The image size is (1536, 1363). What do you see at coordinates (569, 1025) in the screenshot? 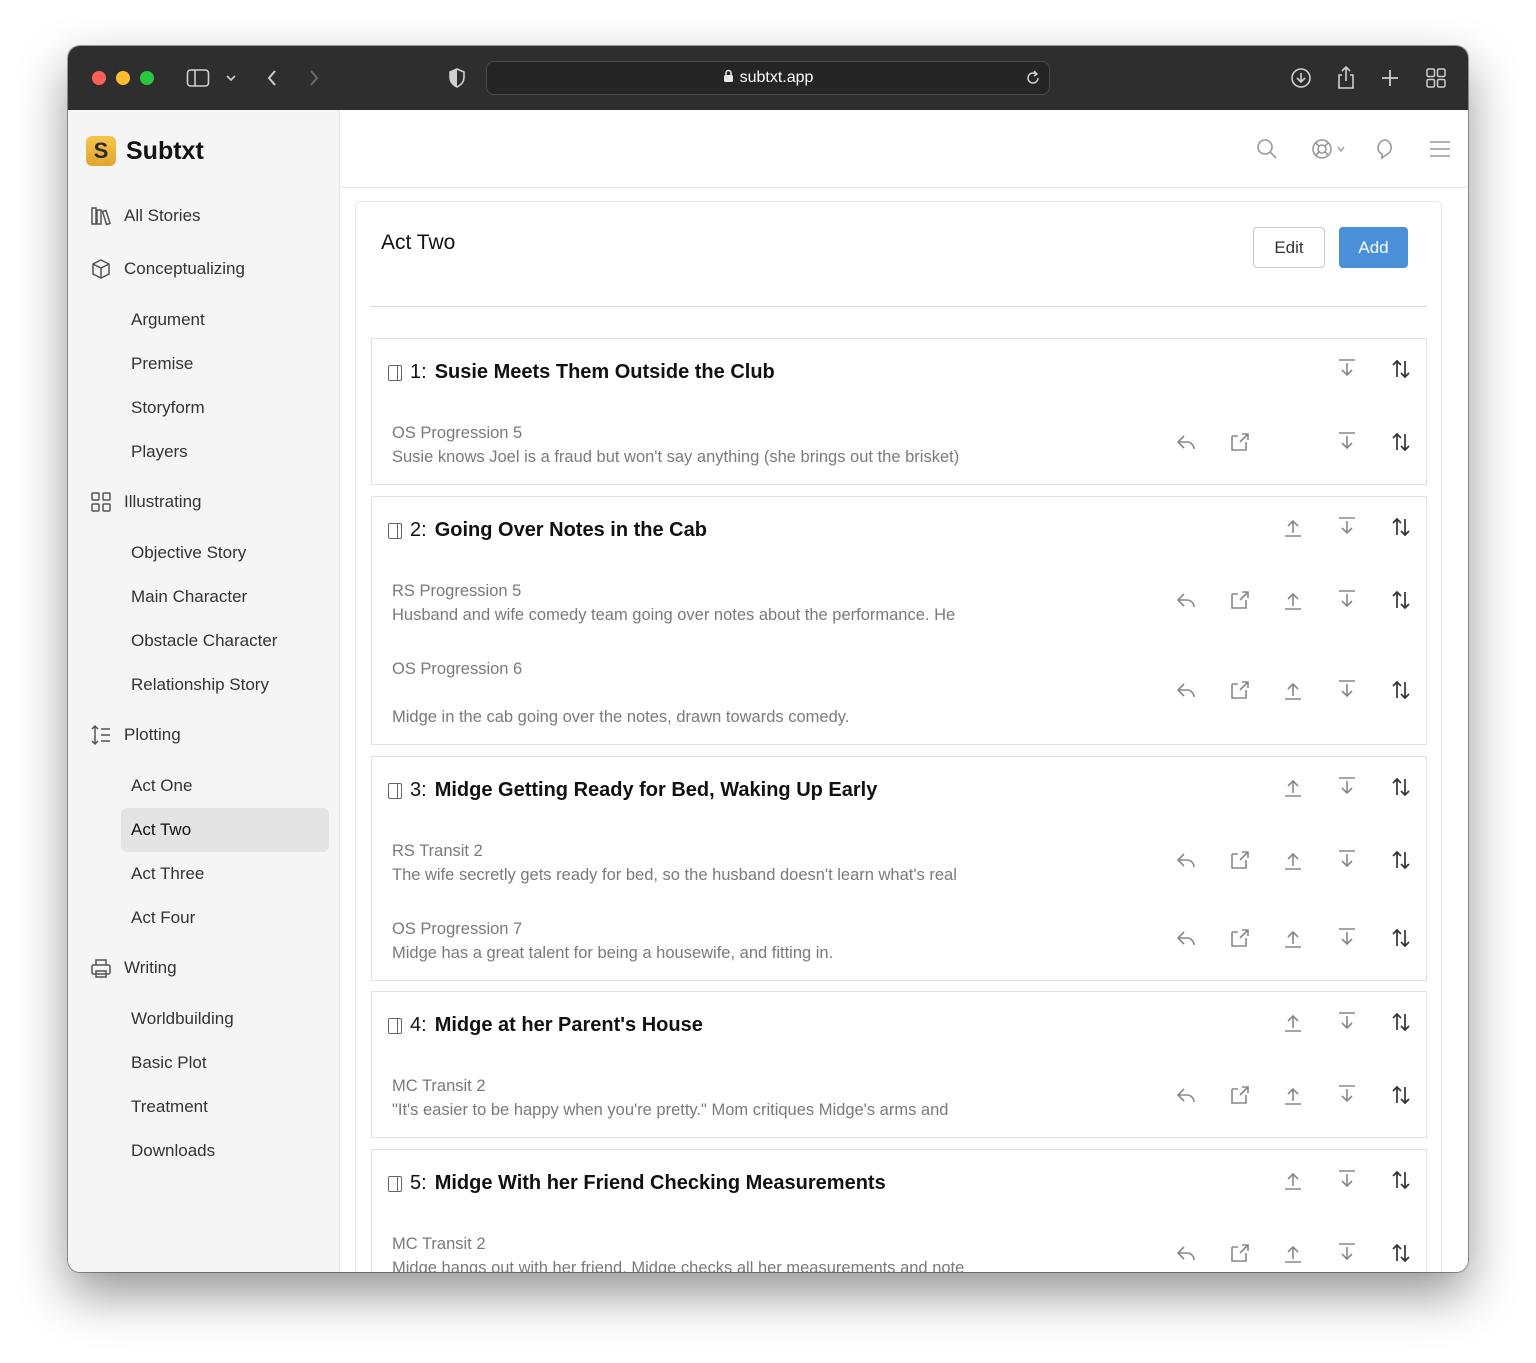
I see `scene-title: Midge at her Parent's House` at bounding box center [569, 1025].